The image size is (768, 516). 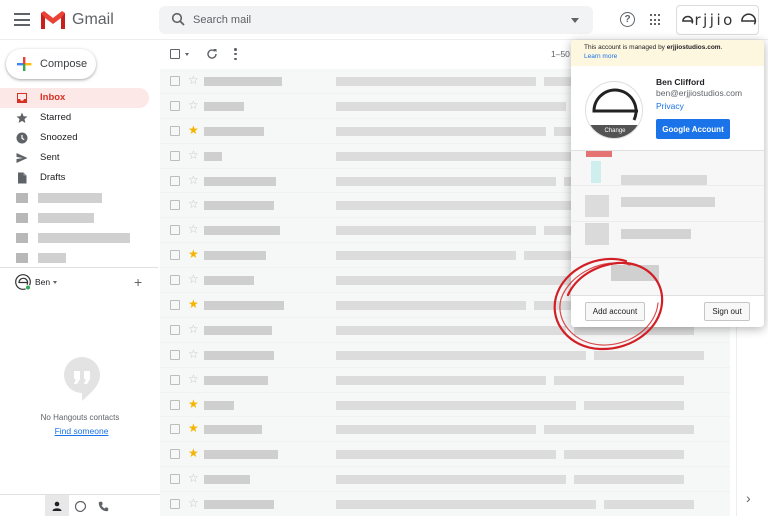 I want to click on compose-button: Compose, so click(x=51, y=64).